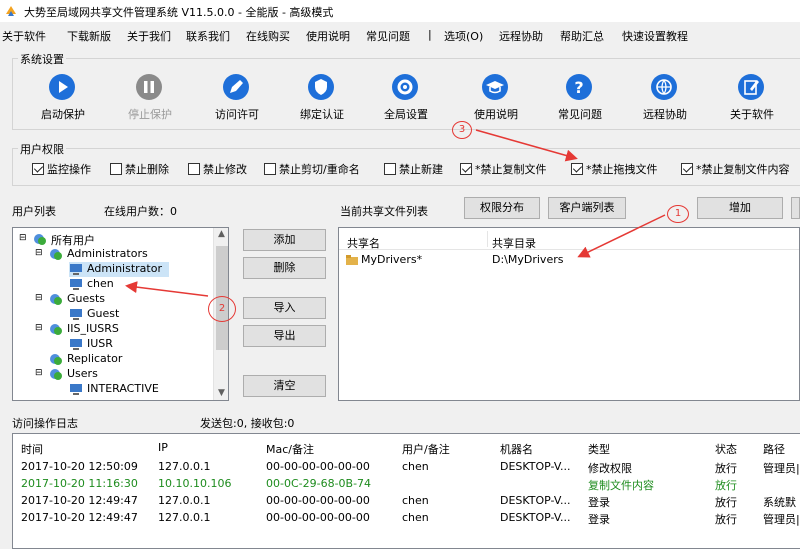 The width and height of the screenshot is (800, 549). Describe the element at coordinates (569, 260) in the screenshot. I see `share-row: MyDrivers* D:\MyDrivers` at that location.